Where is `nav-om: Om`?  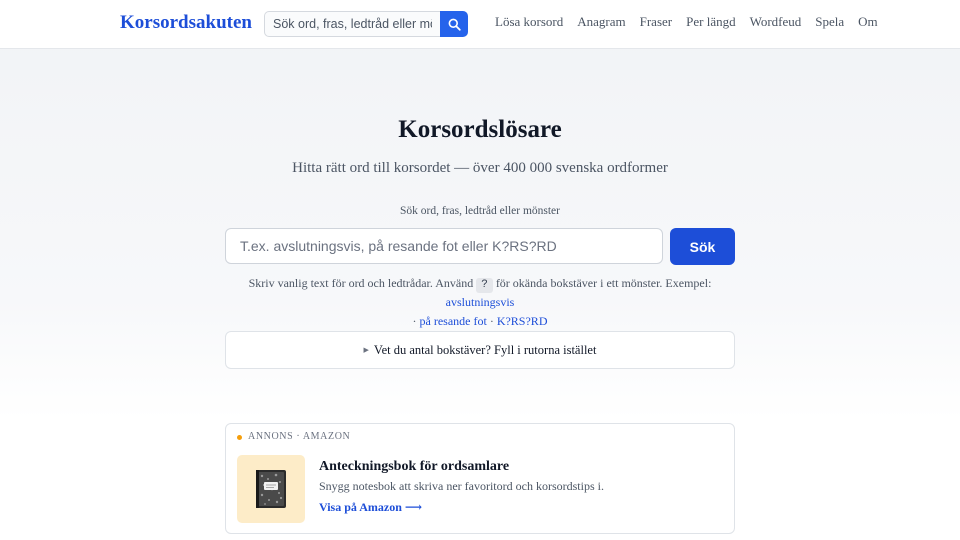
nav-om: Om is located at coordinates (868, 22).